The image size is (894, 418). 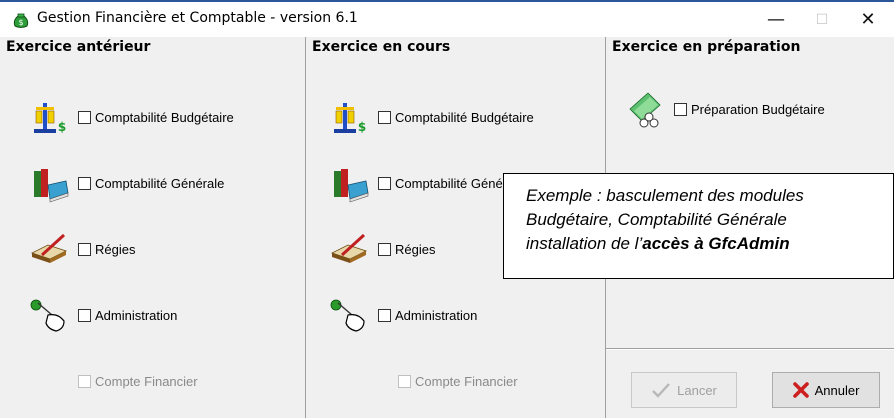 I want to click on money-coins-icon, so click(x=645, y=110).